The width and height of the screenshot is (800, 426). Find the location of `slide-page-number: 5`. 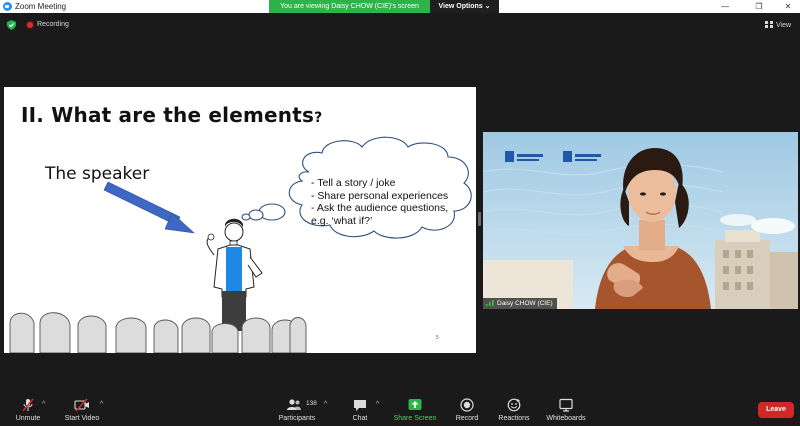

slide-page-number: 5 is located at coordinates (437, 338).